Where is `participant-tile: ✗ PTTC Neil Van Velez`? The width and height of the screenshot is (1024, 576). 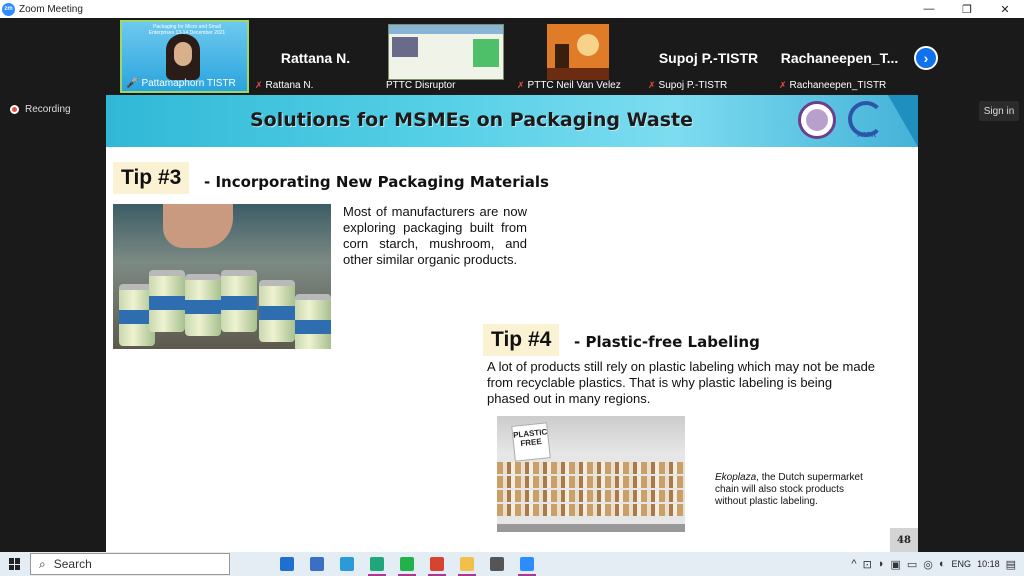
participant-tile: ✗ PTTC Neil Van Velez is located at coordinates (577, 56).